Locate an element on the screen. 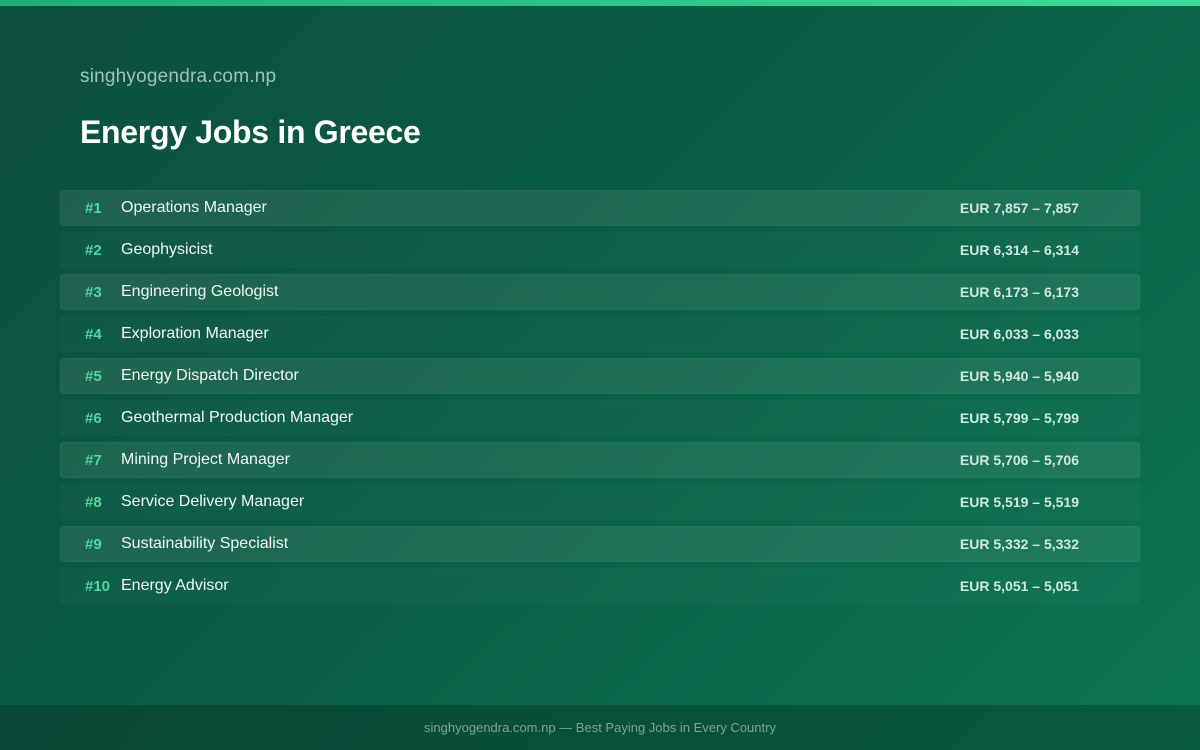 The height and width of the screenshot is (750, 1200). job-row: #10 Energy Advisor EUR 5,051 – 5,051 is located at coordinates (600, 586).